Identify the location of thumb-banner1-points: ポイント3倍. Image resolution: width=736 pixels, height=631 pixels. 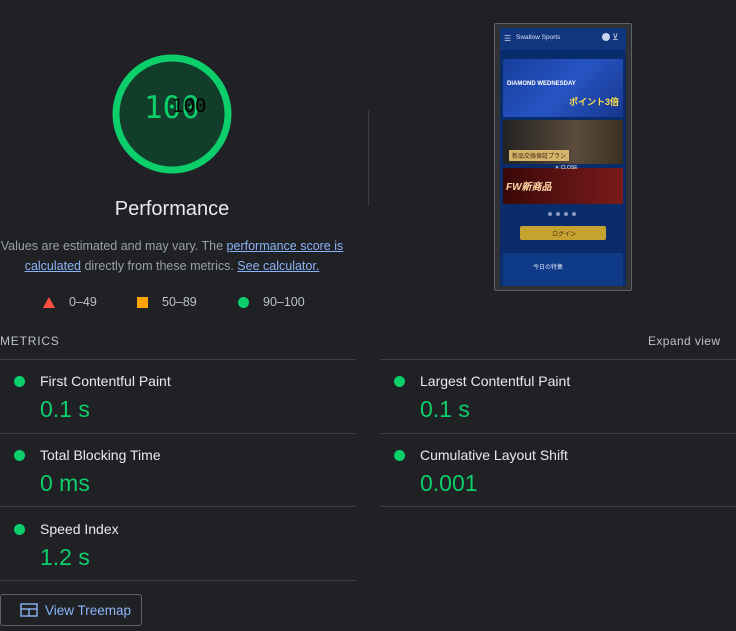
(594, 102).